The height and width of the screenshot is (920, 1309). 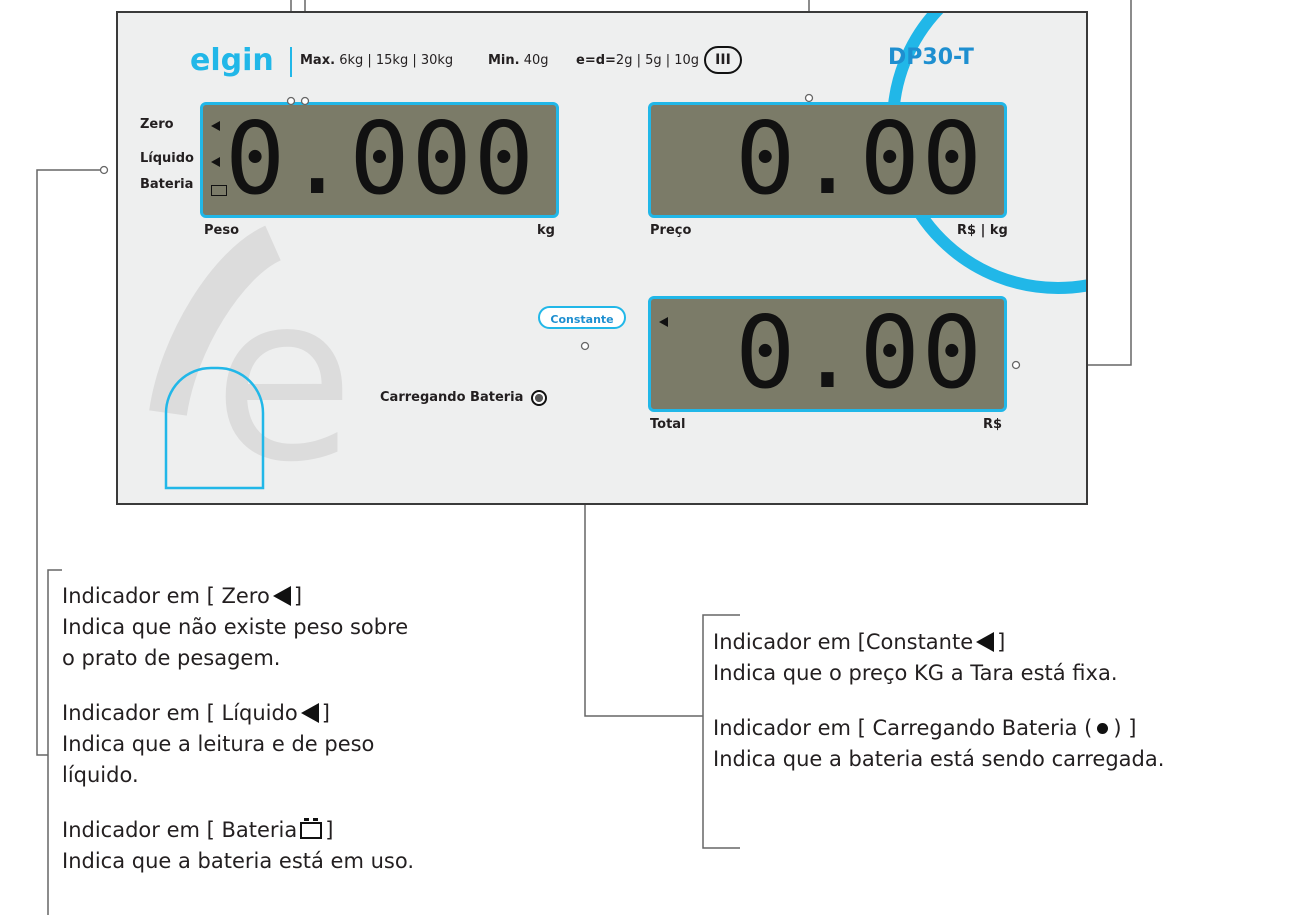 I want to click on indicator-zero-label: Zero, so click(x=157, y=124).